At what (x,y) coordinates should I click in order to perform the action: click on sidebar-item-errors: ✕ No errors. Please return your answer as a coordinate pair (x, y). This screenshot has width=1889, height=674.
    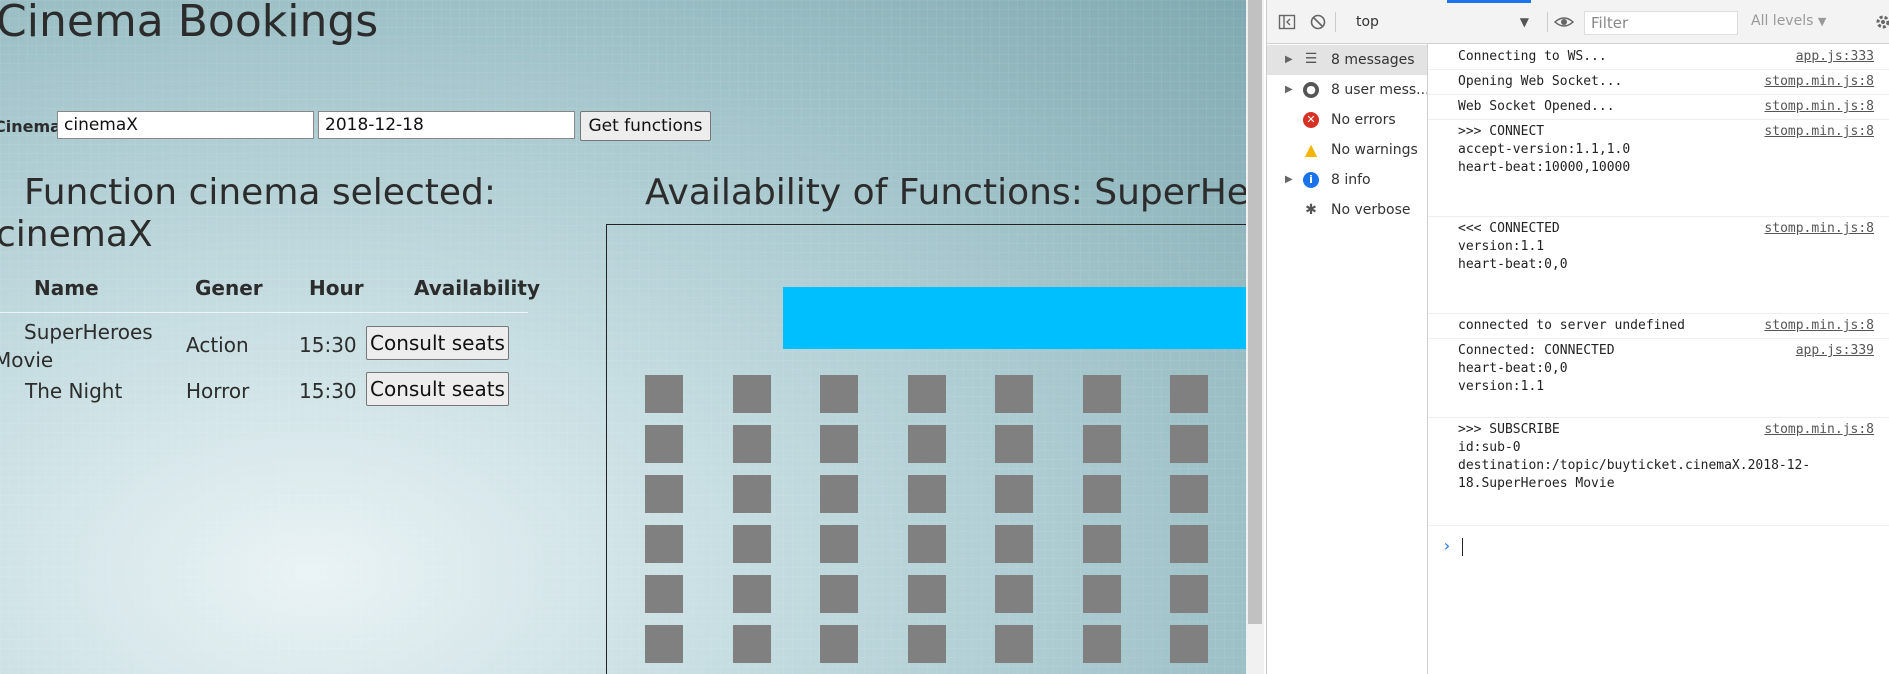
    Looking at the image, I should click on (1347, 120).